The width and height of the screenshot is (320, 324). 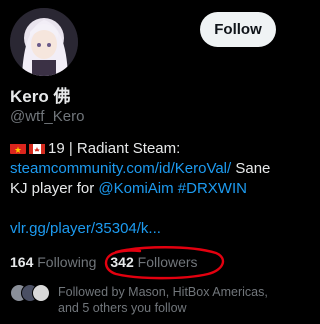 What do you see at coordinates (135, 188) in the screenshot?
I see `mention-komiaim: @KomiAim` at bounding box center [135, 188].